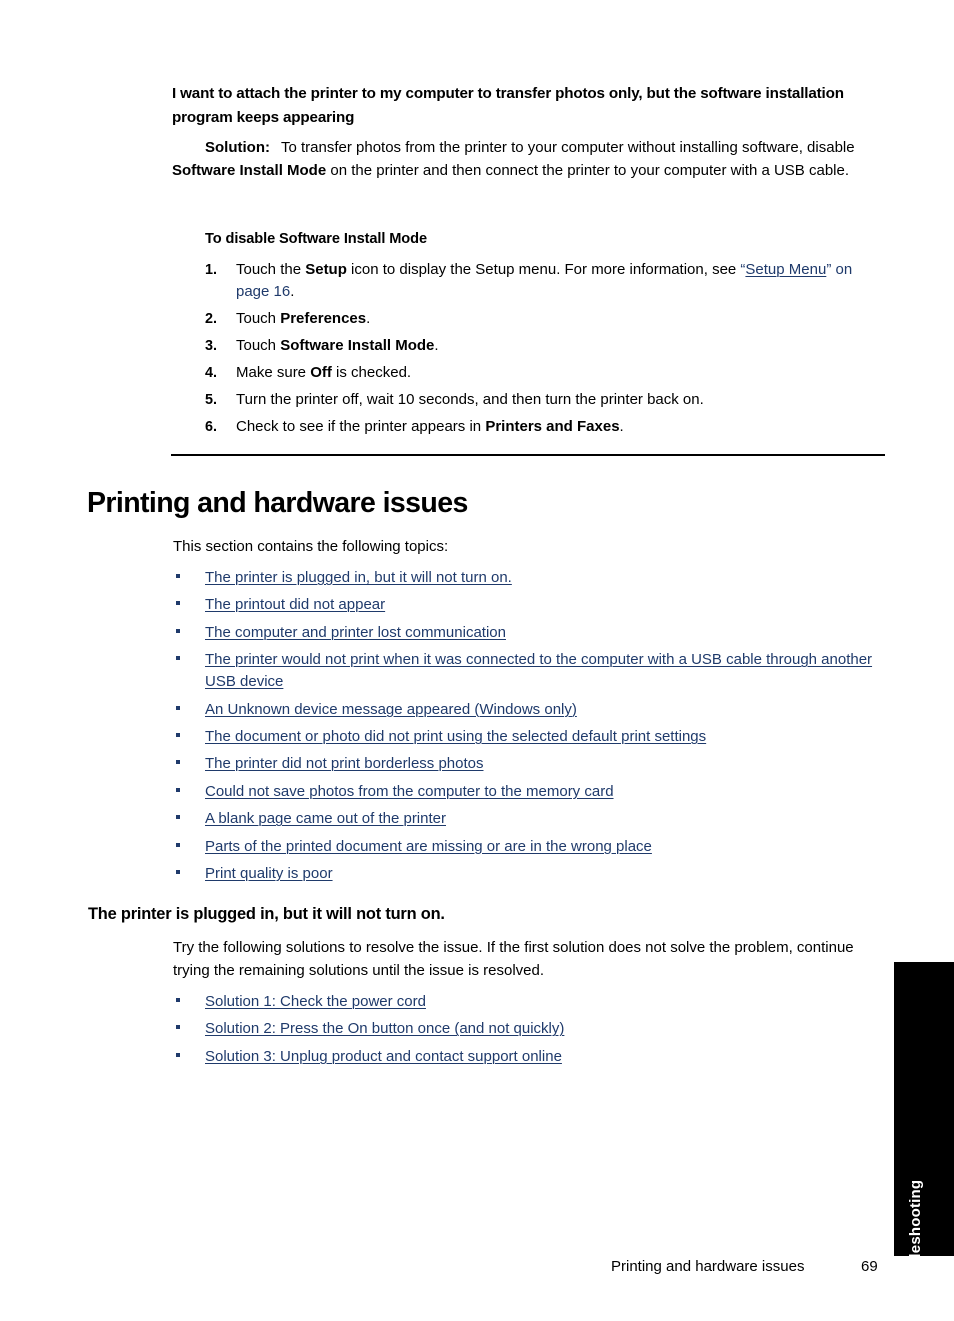 The image size is (954, 1321). What do you see at coordinates (545, 319) in the screenshot?
I see `procedure-step: 2. Touch Preferences.` at bounding box center [545, 319].